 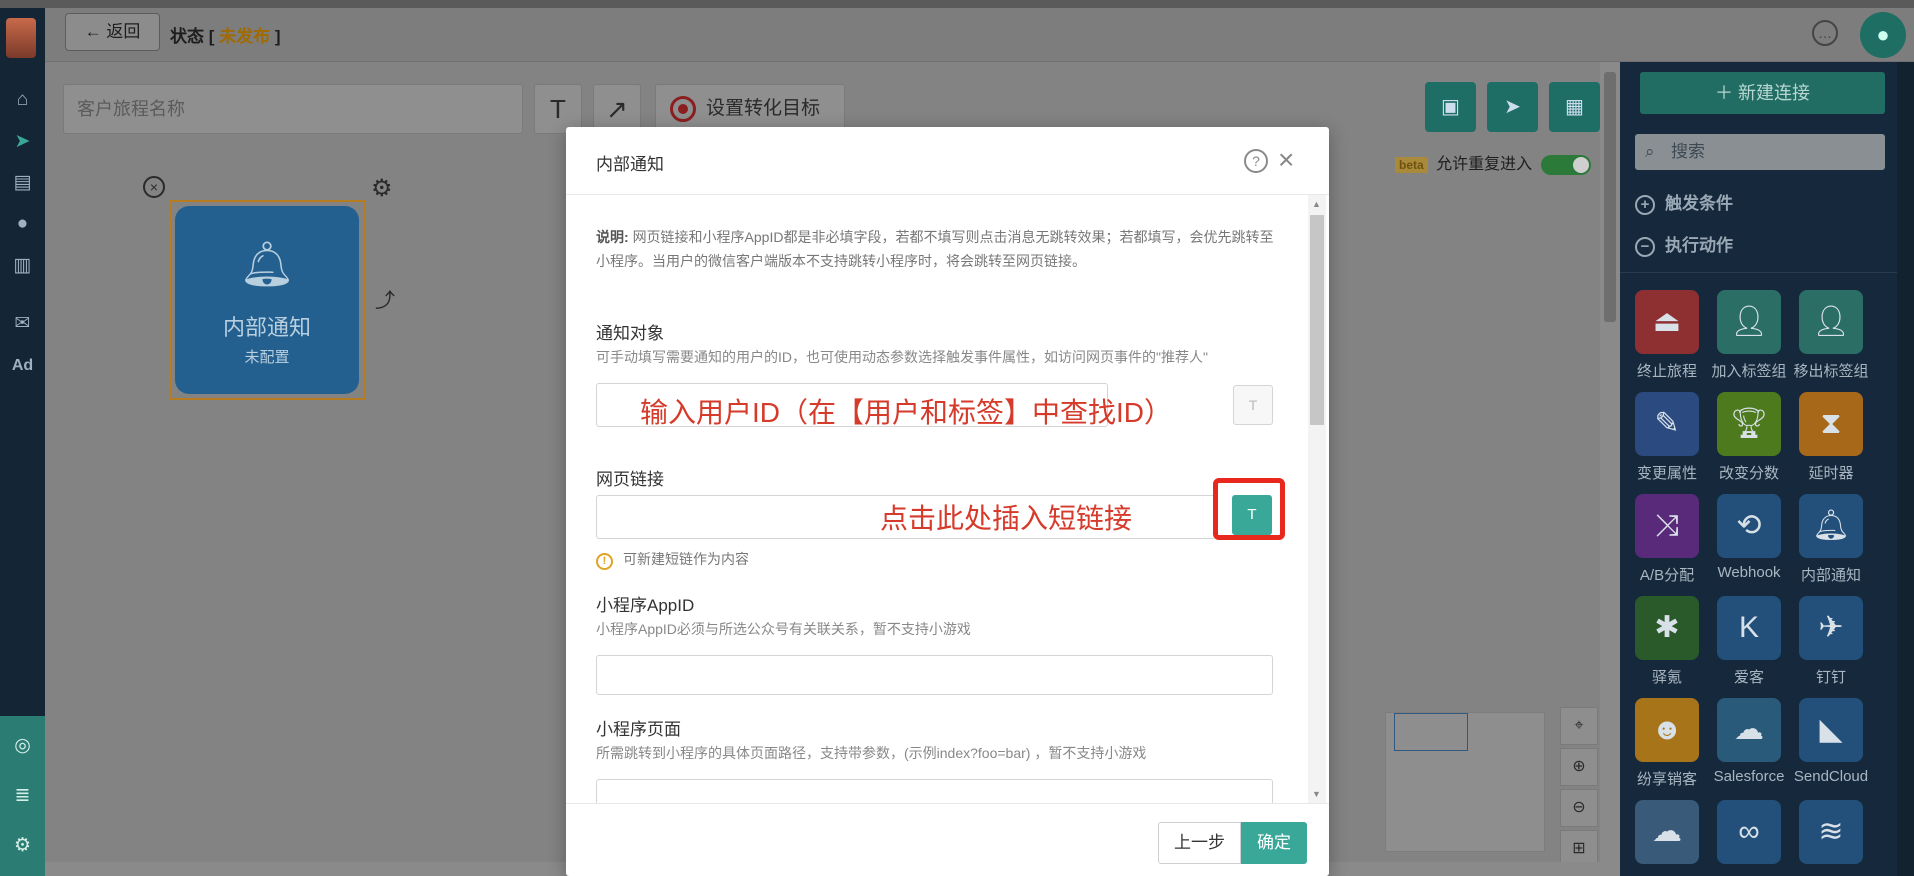 What do you see at coordinates (112, 32) in the screenshot?
I see `back-button: ← 返回` at bounding box center [112, 32].